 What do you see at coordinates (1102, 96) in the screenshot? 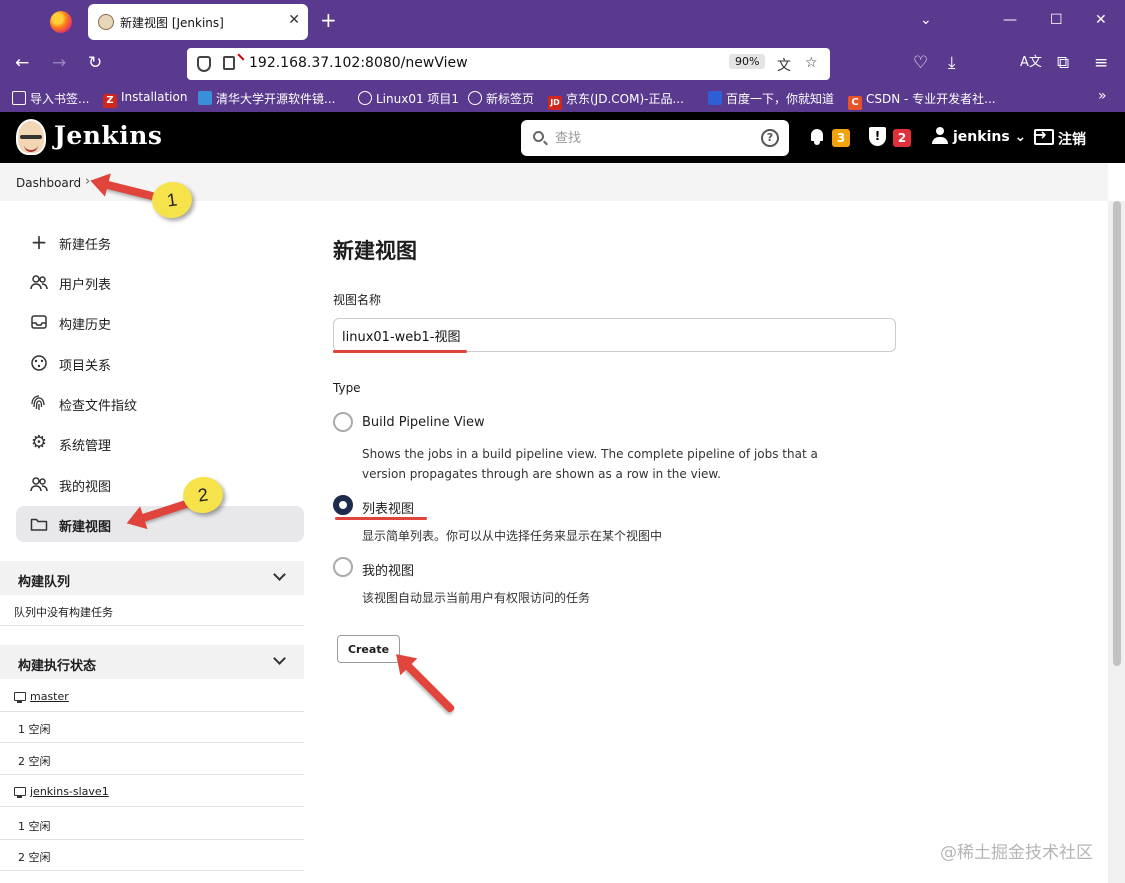
I see `bookmarks-overflow-icon: »` at bounding box center [1102, 96].